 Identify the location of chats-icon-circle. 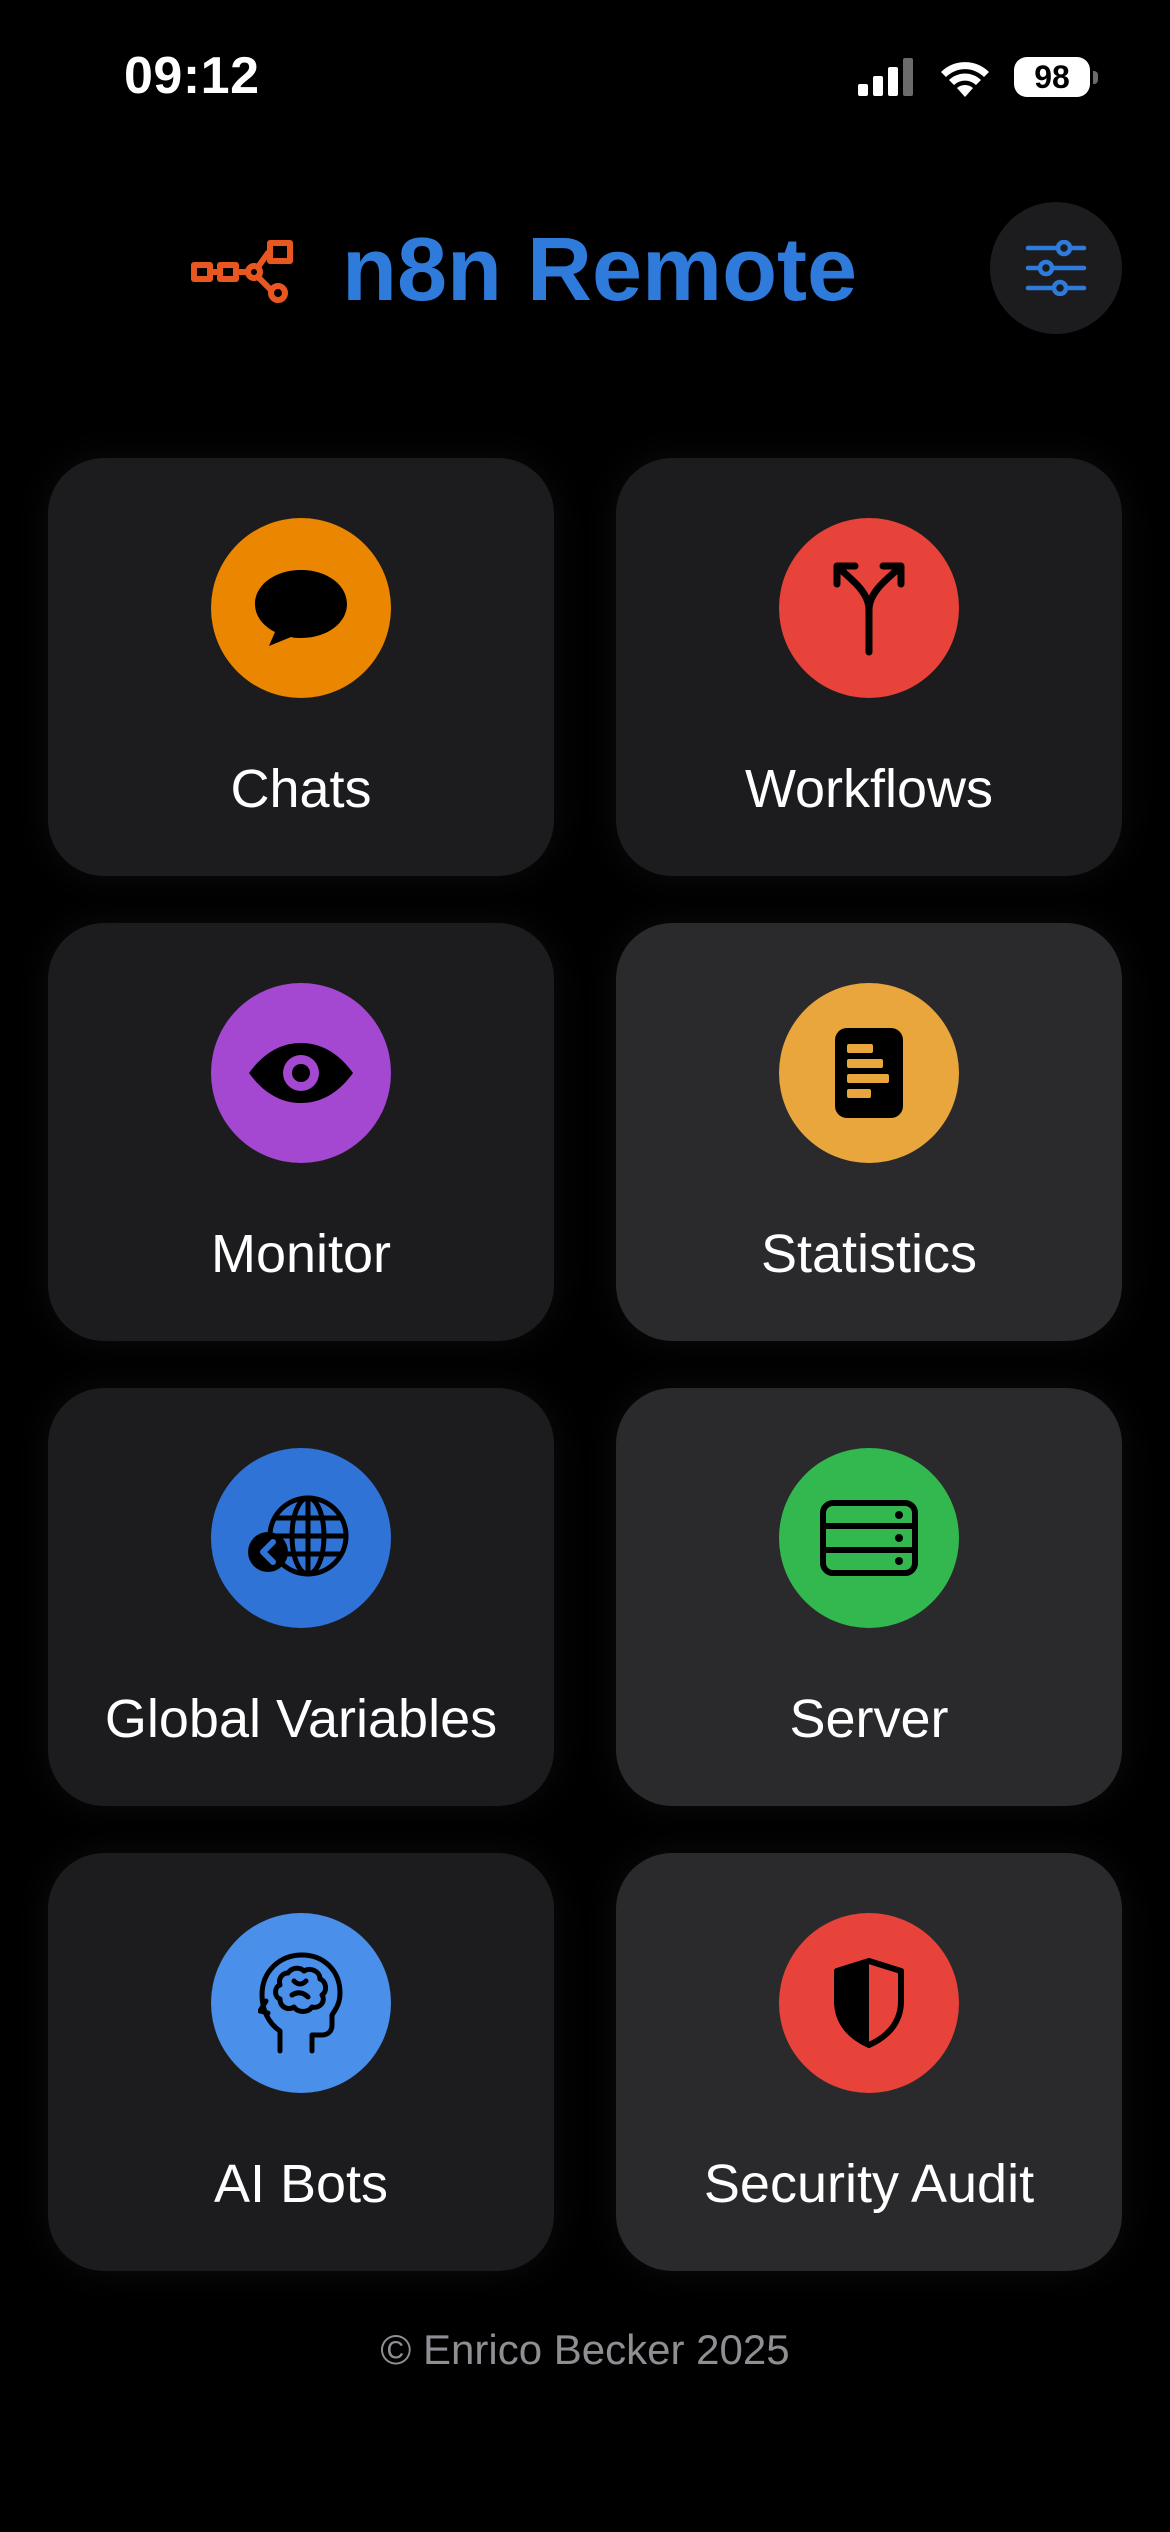
(301, 608).